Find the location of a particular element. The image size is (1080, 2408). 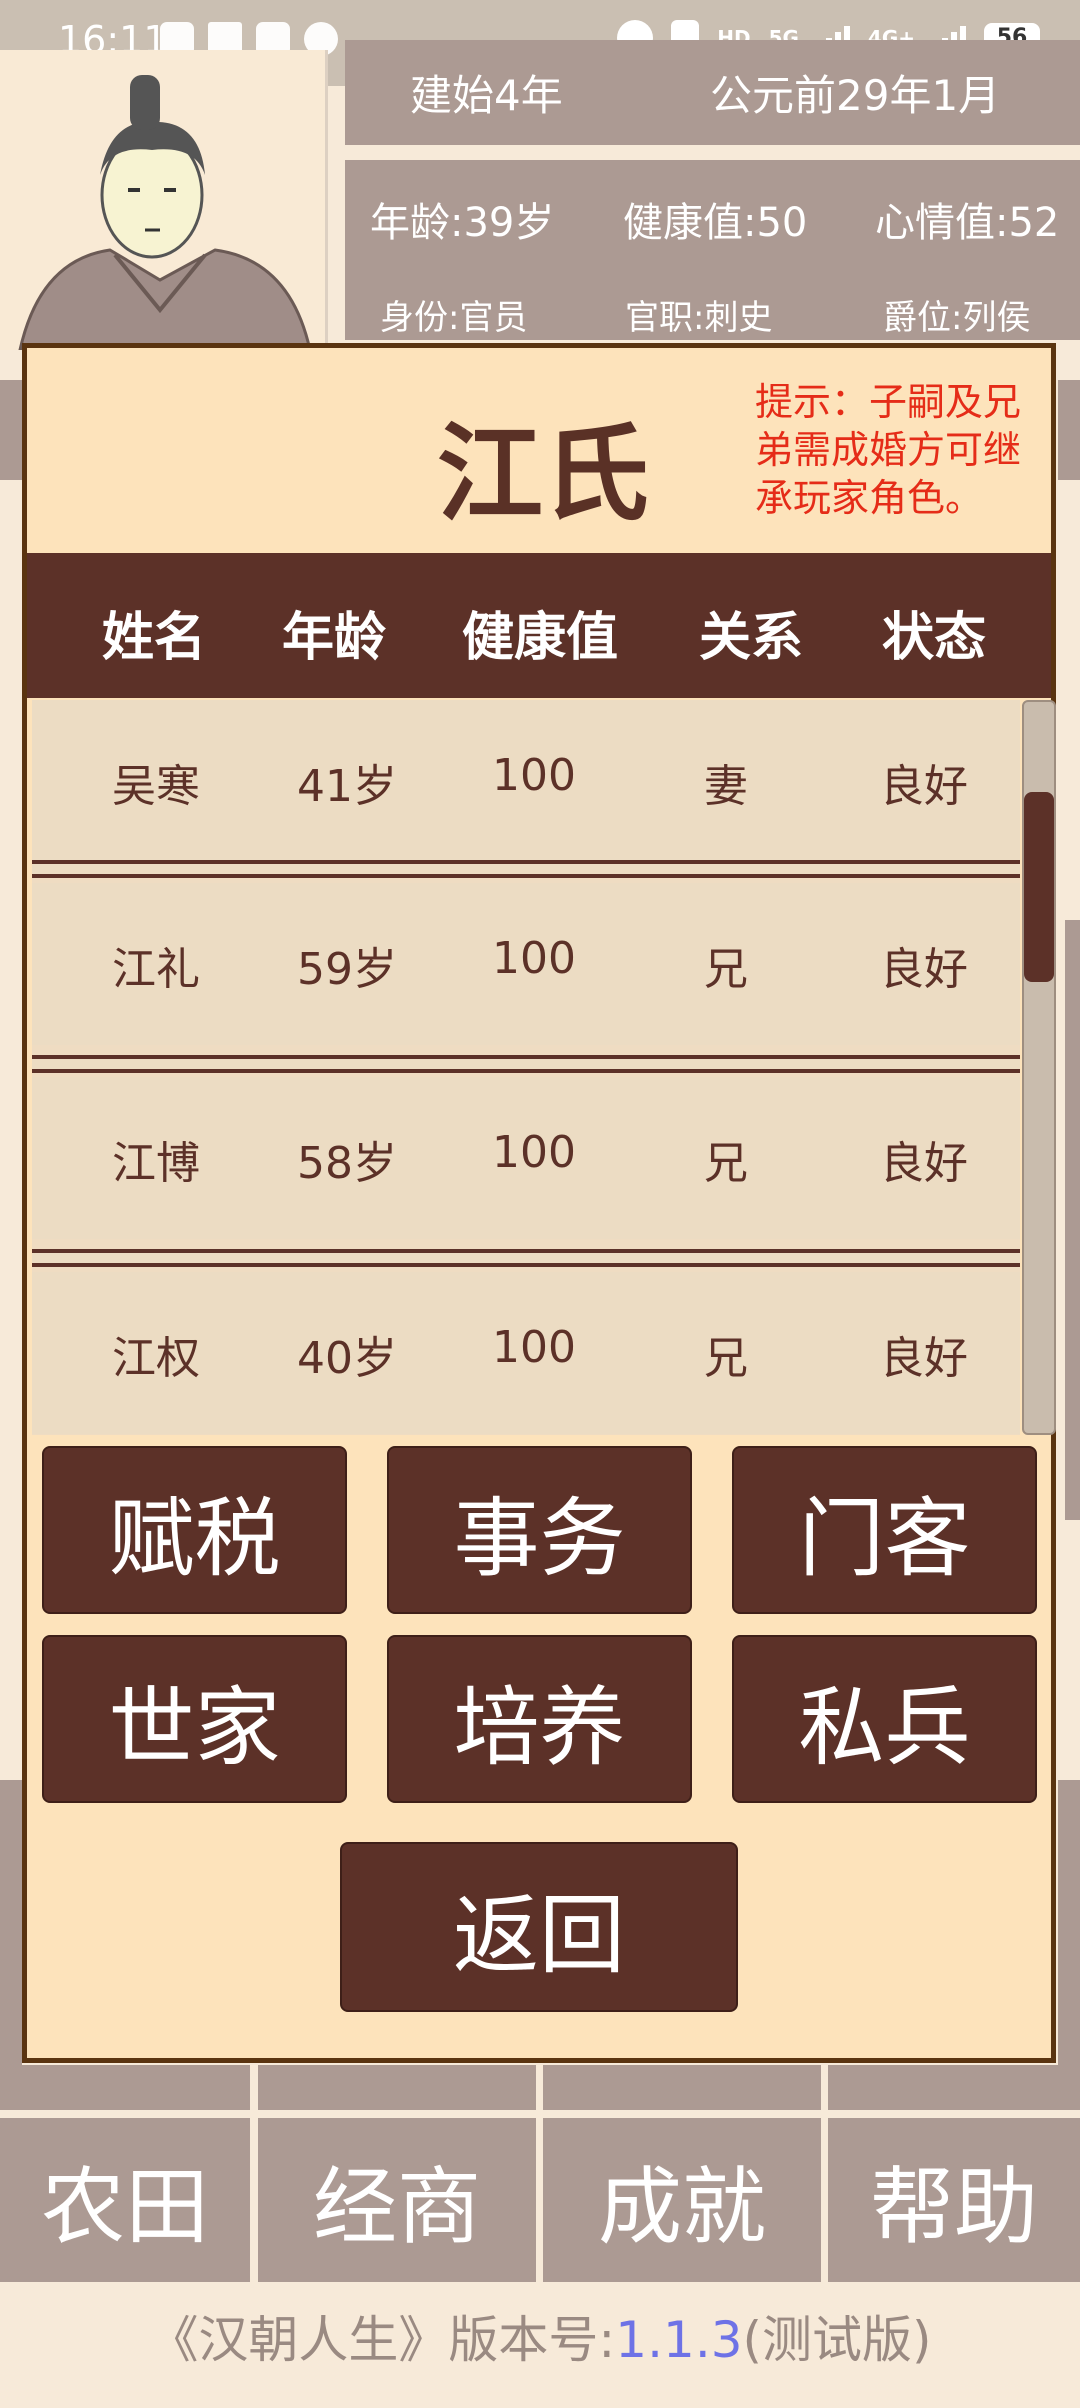

official-avatar-icon is located at coordinates (165, 213).